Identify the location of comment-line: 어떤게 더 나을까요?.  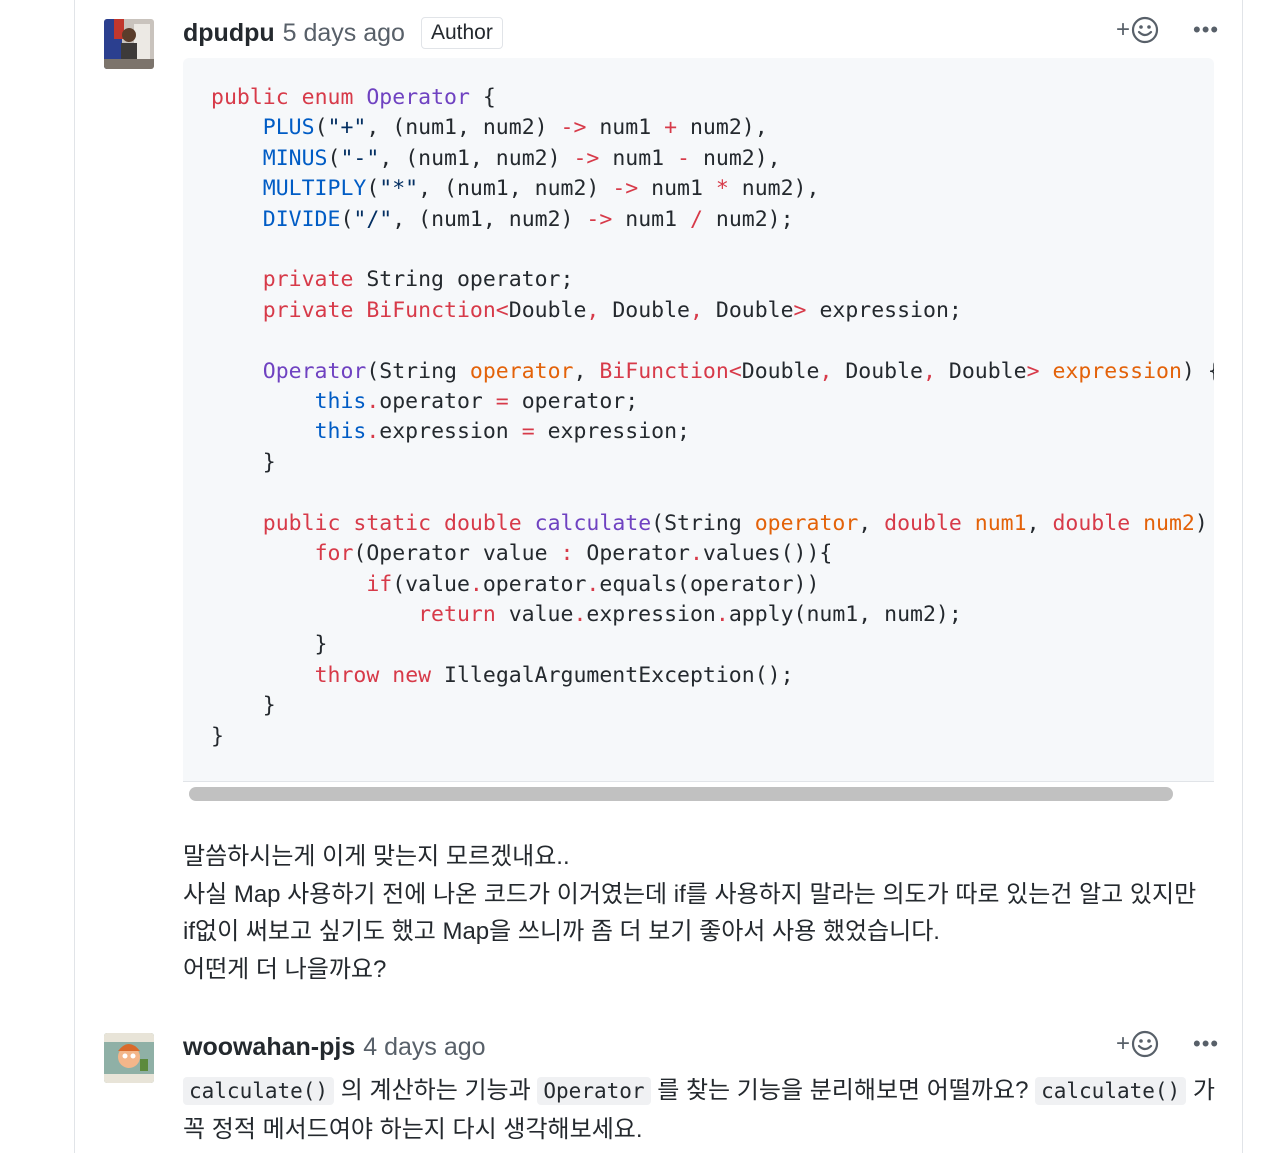
(285, 969).